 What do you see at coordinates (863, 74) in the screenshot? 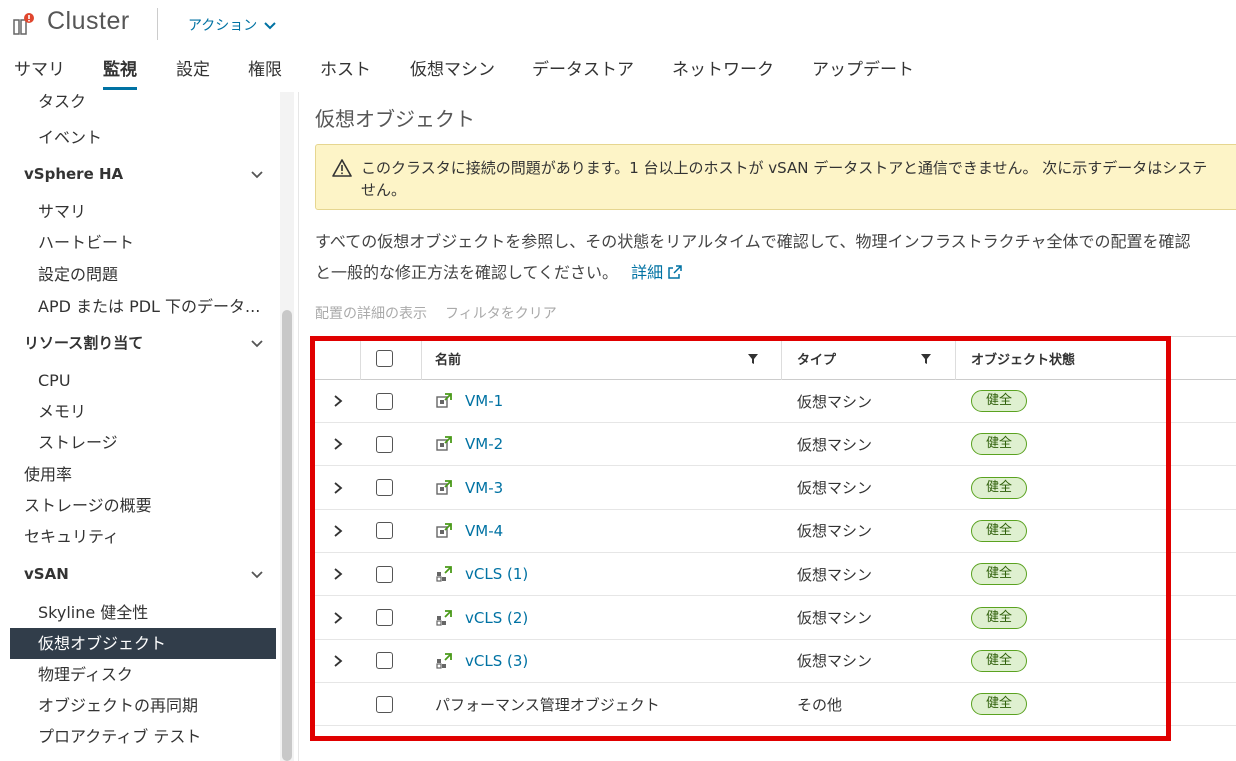
I see `tab-updates: アップデート` at bounding box center [863, 74].